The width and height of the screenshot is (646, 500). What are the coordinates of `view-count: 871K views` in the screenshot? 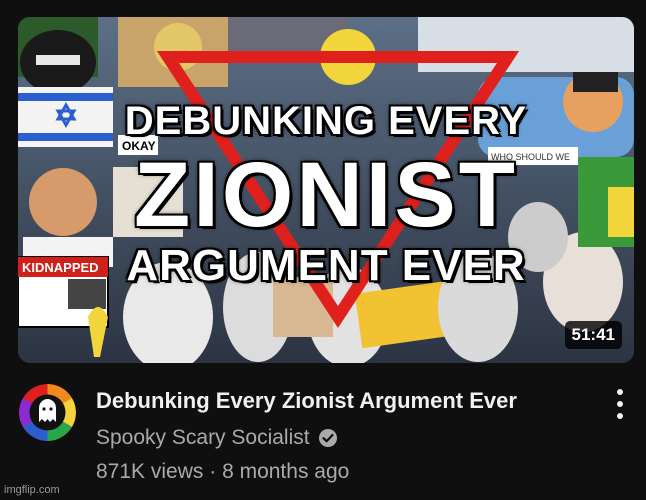 It's located at (150, 471).